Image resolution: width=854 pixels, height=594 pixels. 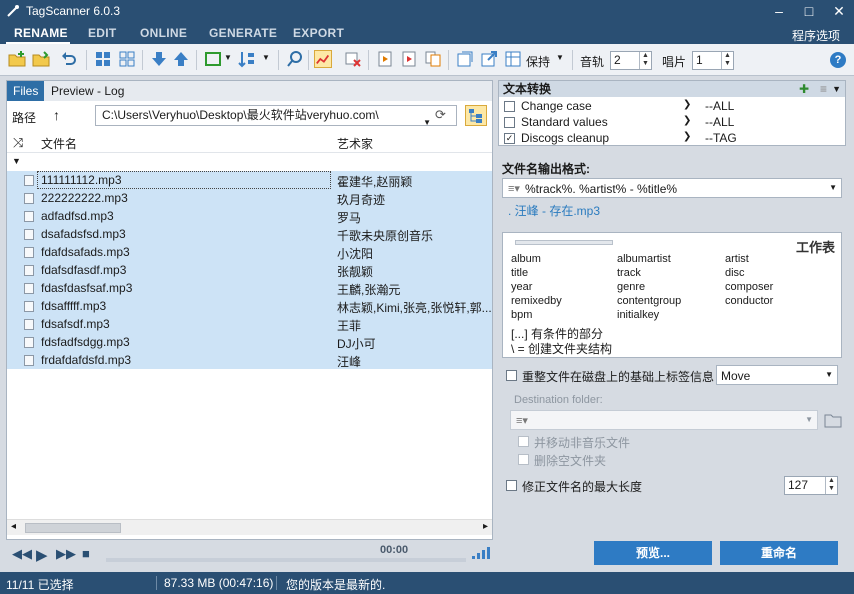 What do you see at coordinates (249, 216) in the screenshot?
I see `table-row: adfadfsd.mp3 罗马` at bounding box center [249, 216].